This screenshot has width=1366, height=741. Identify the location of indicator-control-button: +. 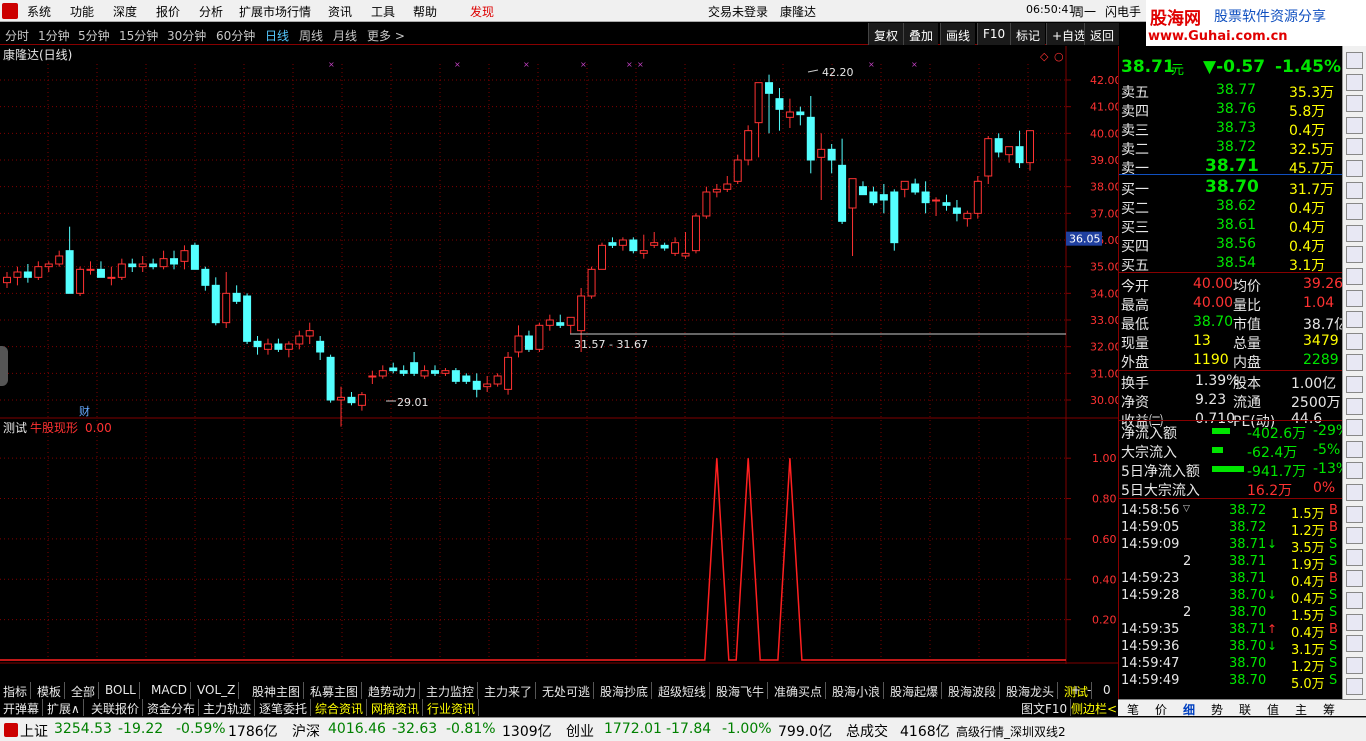
(1076, 690).